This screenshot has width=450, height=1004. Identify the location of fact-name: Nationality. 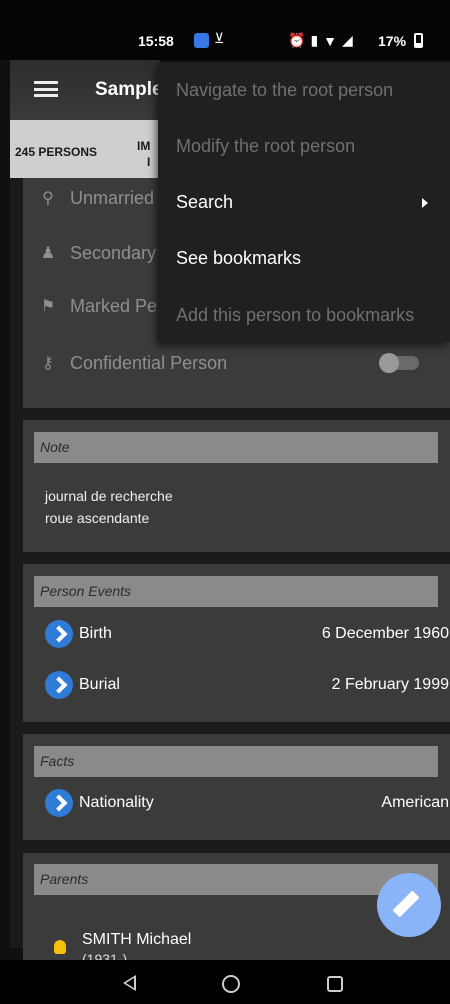
(116, 802).